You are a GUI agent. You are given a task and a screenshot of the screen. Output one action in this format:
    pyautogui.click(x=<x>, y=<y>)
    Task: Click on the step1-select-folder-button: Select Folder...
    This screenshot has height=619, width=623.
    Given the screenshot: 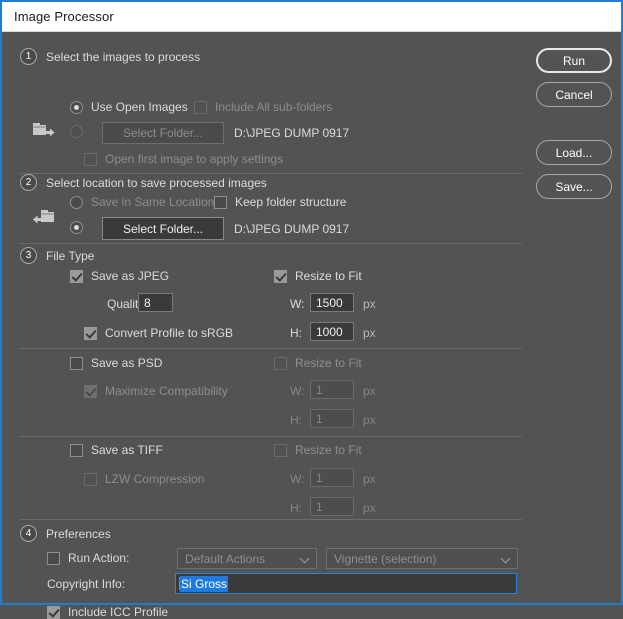 What is the action you would take?
    pyautogui.click(x=163, y=133)
    